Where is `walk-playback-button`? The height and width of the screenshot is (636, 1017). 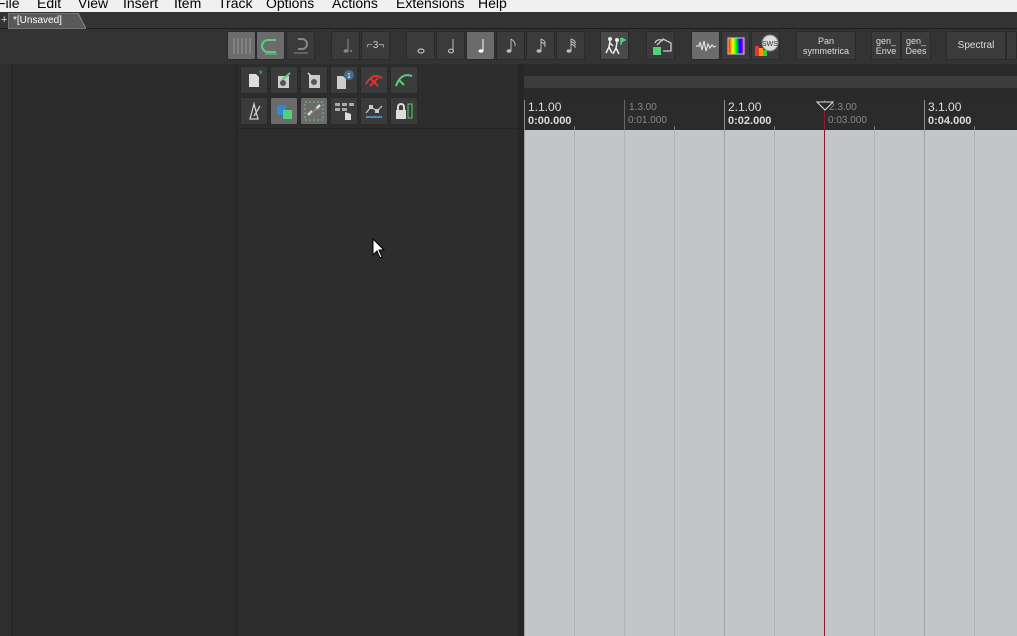 walk-playback-button is located at coordinates (614, 45).